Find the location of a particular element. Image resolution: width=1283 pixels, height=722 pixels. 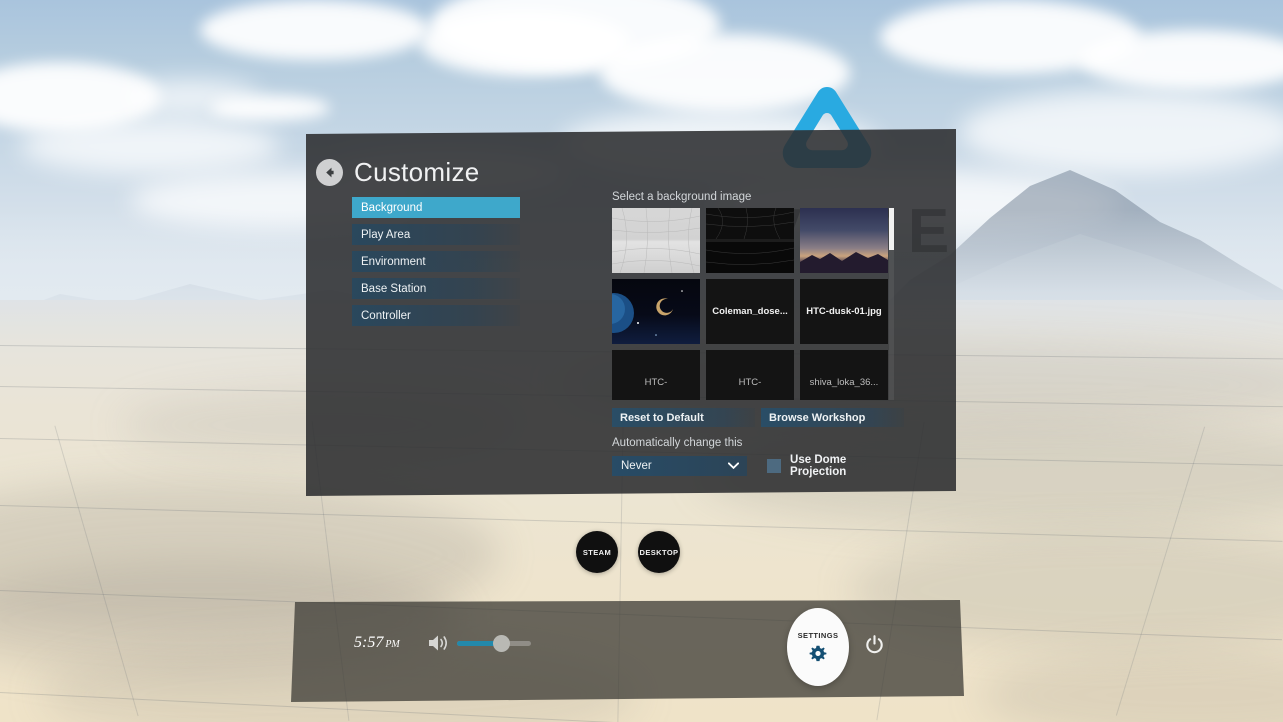

desktop-orb-label: DESKTOP is located at coordinates (659, 552).